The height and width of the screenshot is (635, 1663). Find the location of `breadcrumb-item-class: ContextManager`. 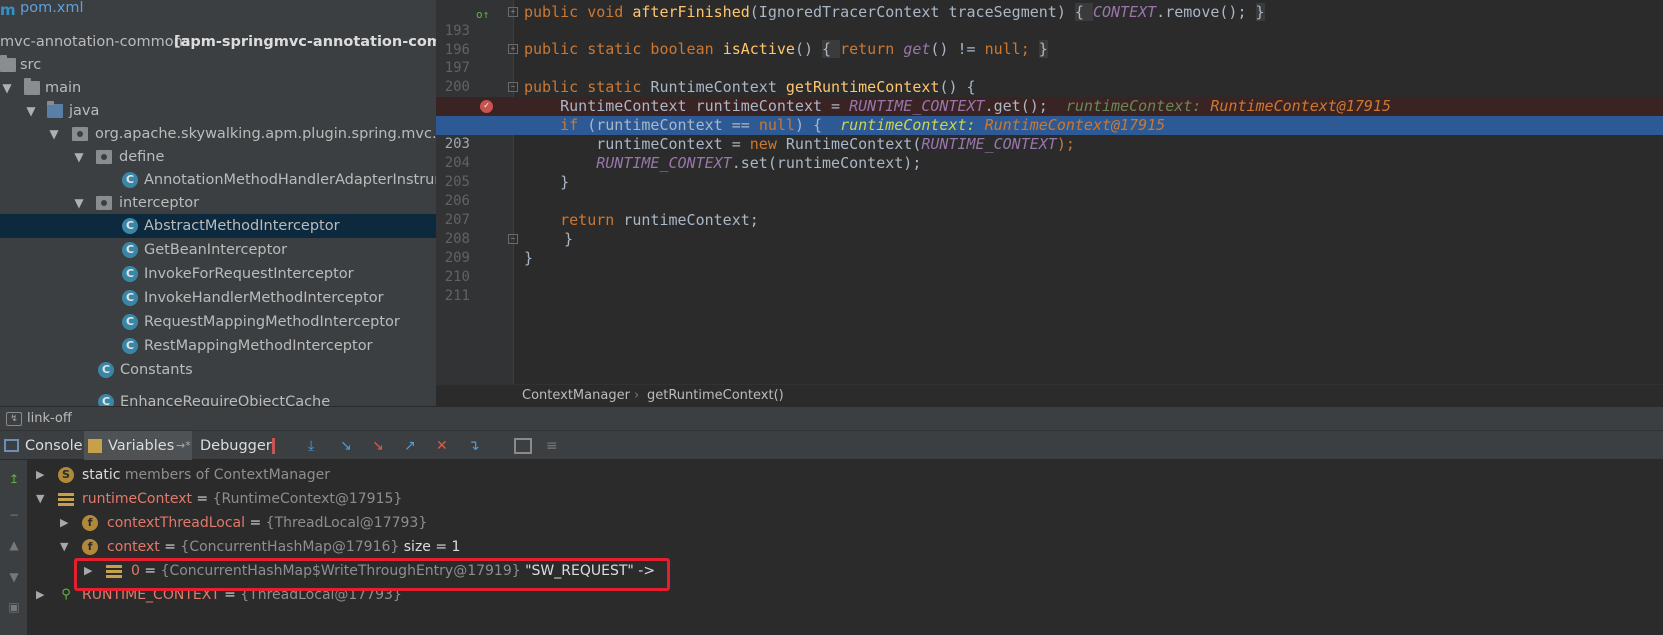

breadcrumb-item-class: ContextManager is located at coordinates (576, 395).